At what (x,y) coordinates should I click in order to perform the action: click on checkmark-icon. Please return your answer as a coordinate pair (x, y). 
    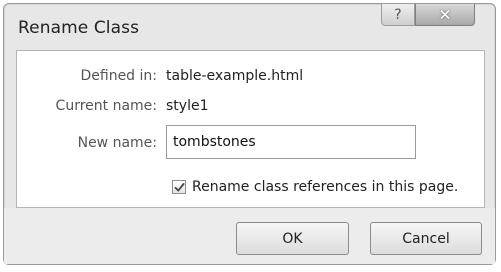
    Looking at the image, I should click on (179, 186).